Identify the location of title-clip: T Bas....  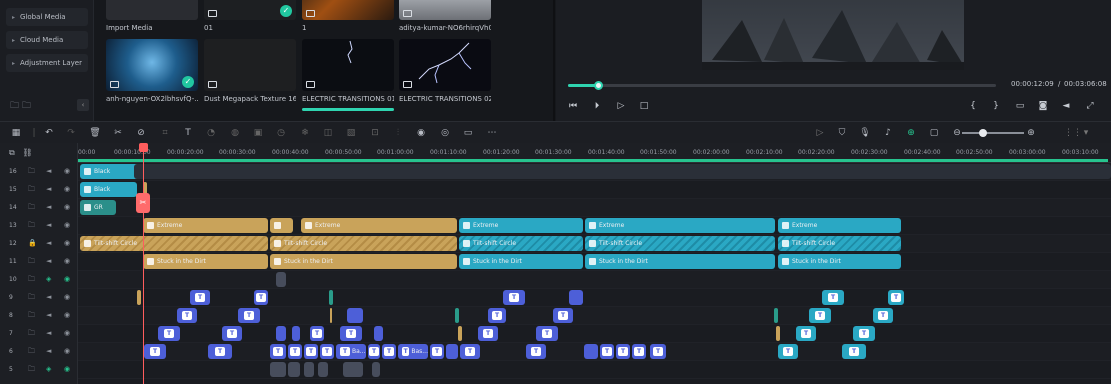
(413, 351).